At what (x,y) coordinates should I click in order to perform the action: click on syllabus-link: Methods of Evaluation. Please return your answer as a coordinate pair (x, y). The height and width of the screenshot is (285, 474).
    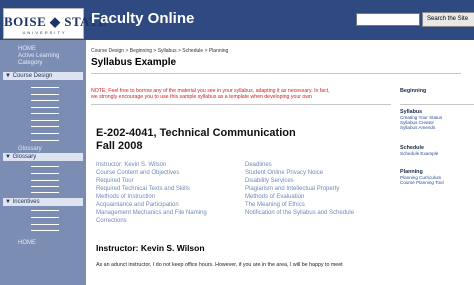
    Looking at the image, I should click on (299, 197).